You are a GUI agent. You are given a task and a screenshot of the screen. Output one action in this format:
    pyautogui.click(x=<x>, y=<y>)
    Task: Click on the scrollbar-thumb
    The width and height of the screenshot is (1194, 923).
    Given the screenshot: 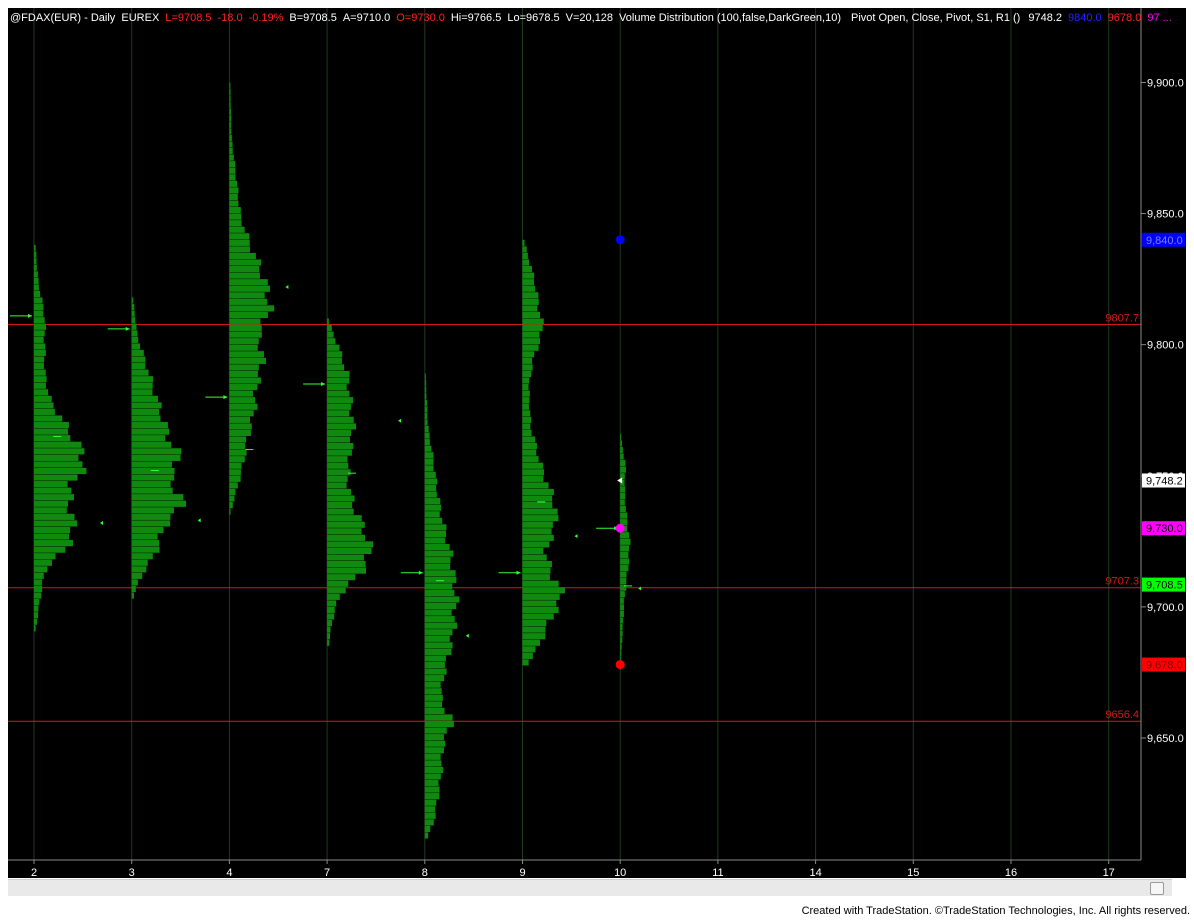 What is the action you would take?
    pyautogui.click(x=1157, y=888)
    